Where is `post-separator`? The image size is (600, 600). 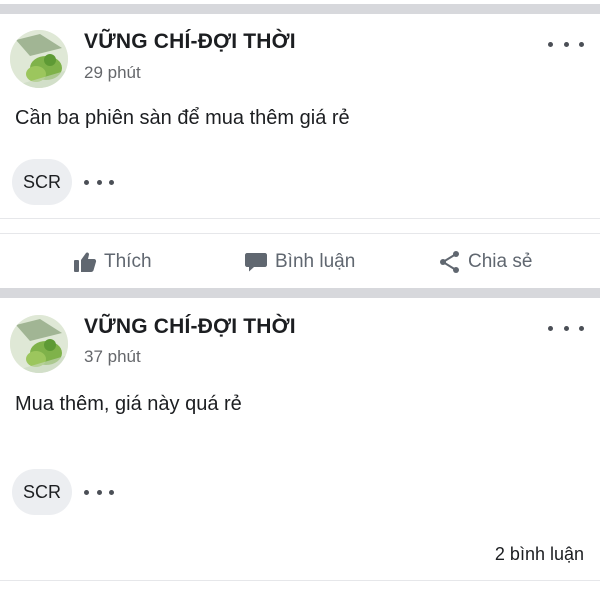 post-separator is located at coordinates (300, 293).